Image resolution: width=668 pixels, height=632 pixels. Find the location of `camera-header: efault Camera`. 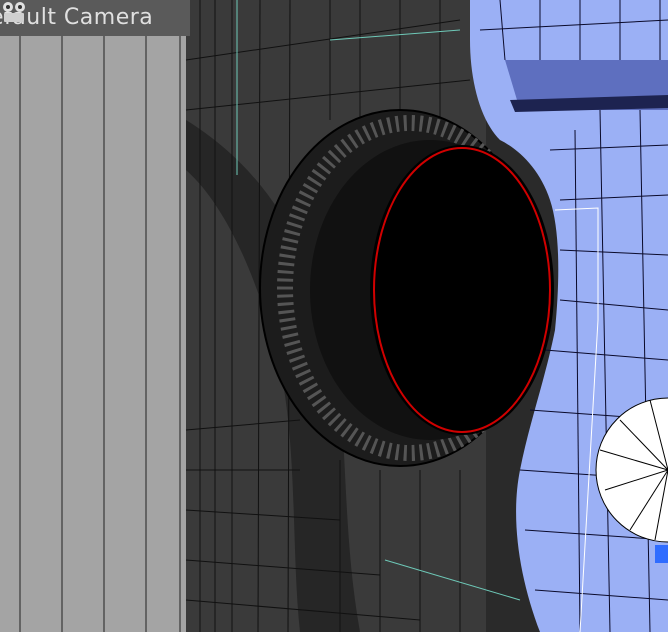

camera-header: efault Camera is located at coordinates (95, 18).